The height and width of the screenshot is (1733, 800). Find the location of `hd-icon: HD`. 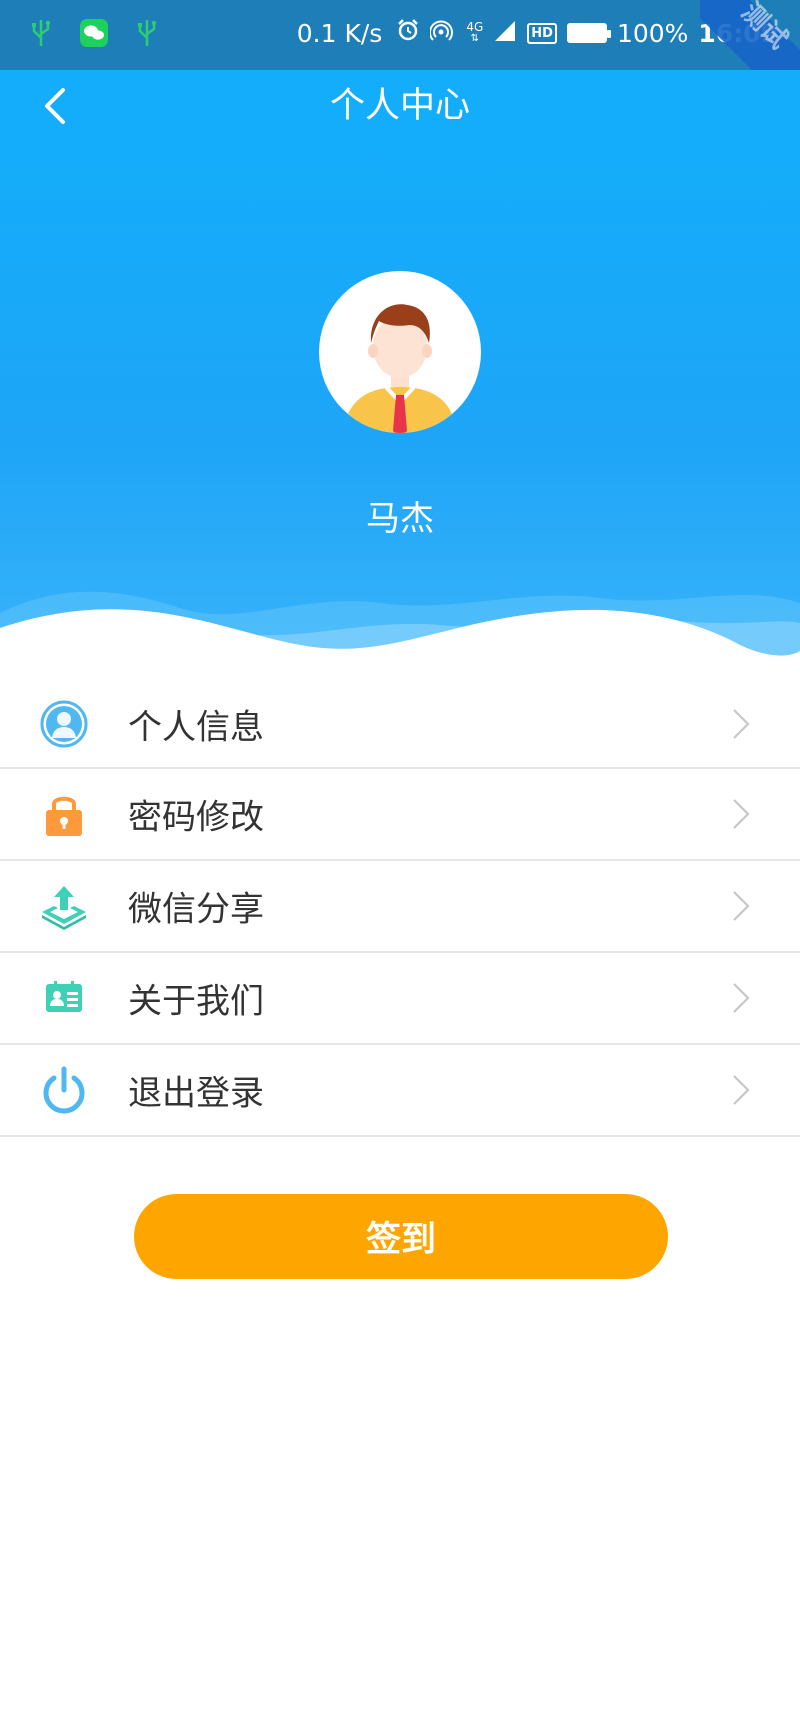

hd-icon: HD is located at coordinates (542, 33).